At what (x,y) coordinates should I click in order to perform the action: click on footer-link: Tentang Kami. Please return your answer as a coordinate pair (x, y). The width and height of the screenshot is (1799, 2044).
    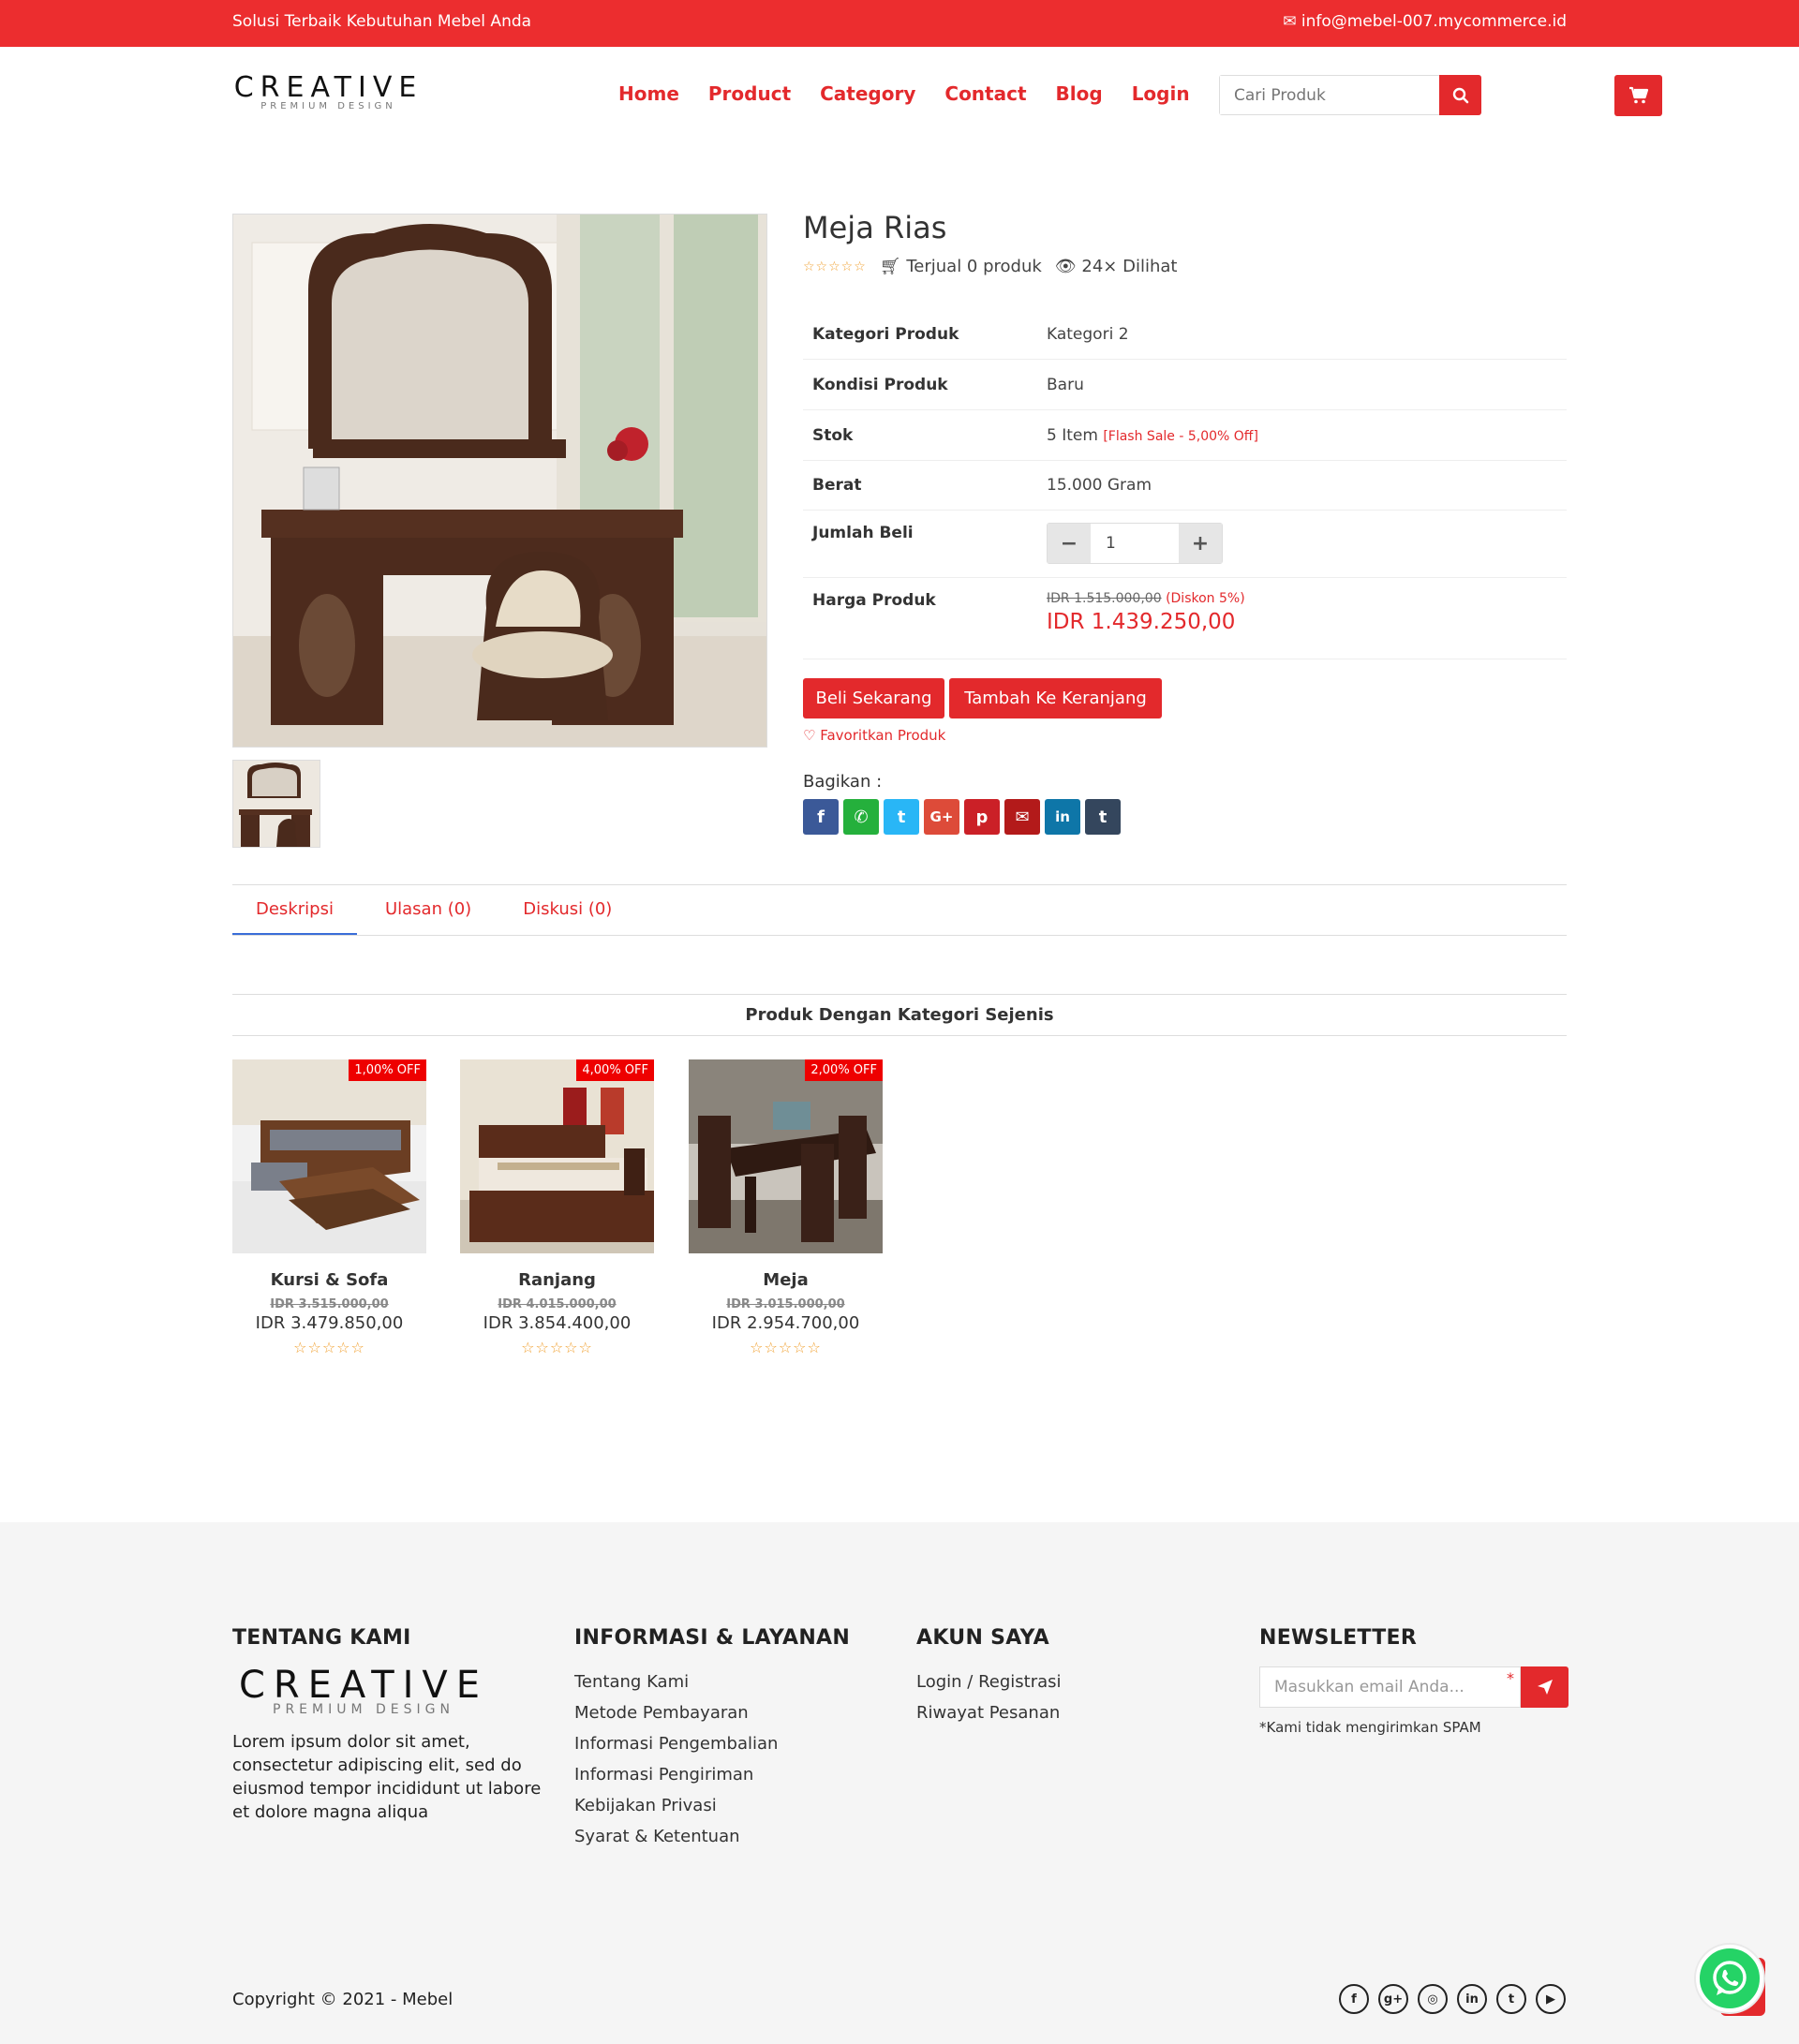
    Looking at the image, I should click on (712, 1682).